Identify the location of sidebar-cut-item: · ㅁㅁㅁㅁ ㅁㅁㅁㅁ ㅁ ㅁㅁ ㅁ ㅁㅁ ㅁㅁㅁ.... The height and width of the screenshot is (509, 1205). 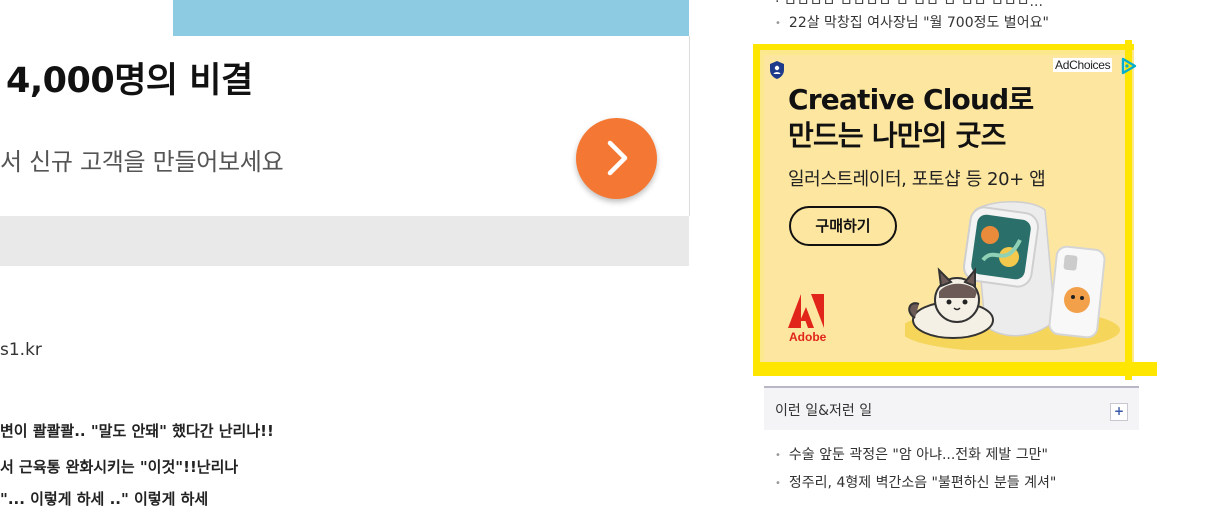
(909, 5).